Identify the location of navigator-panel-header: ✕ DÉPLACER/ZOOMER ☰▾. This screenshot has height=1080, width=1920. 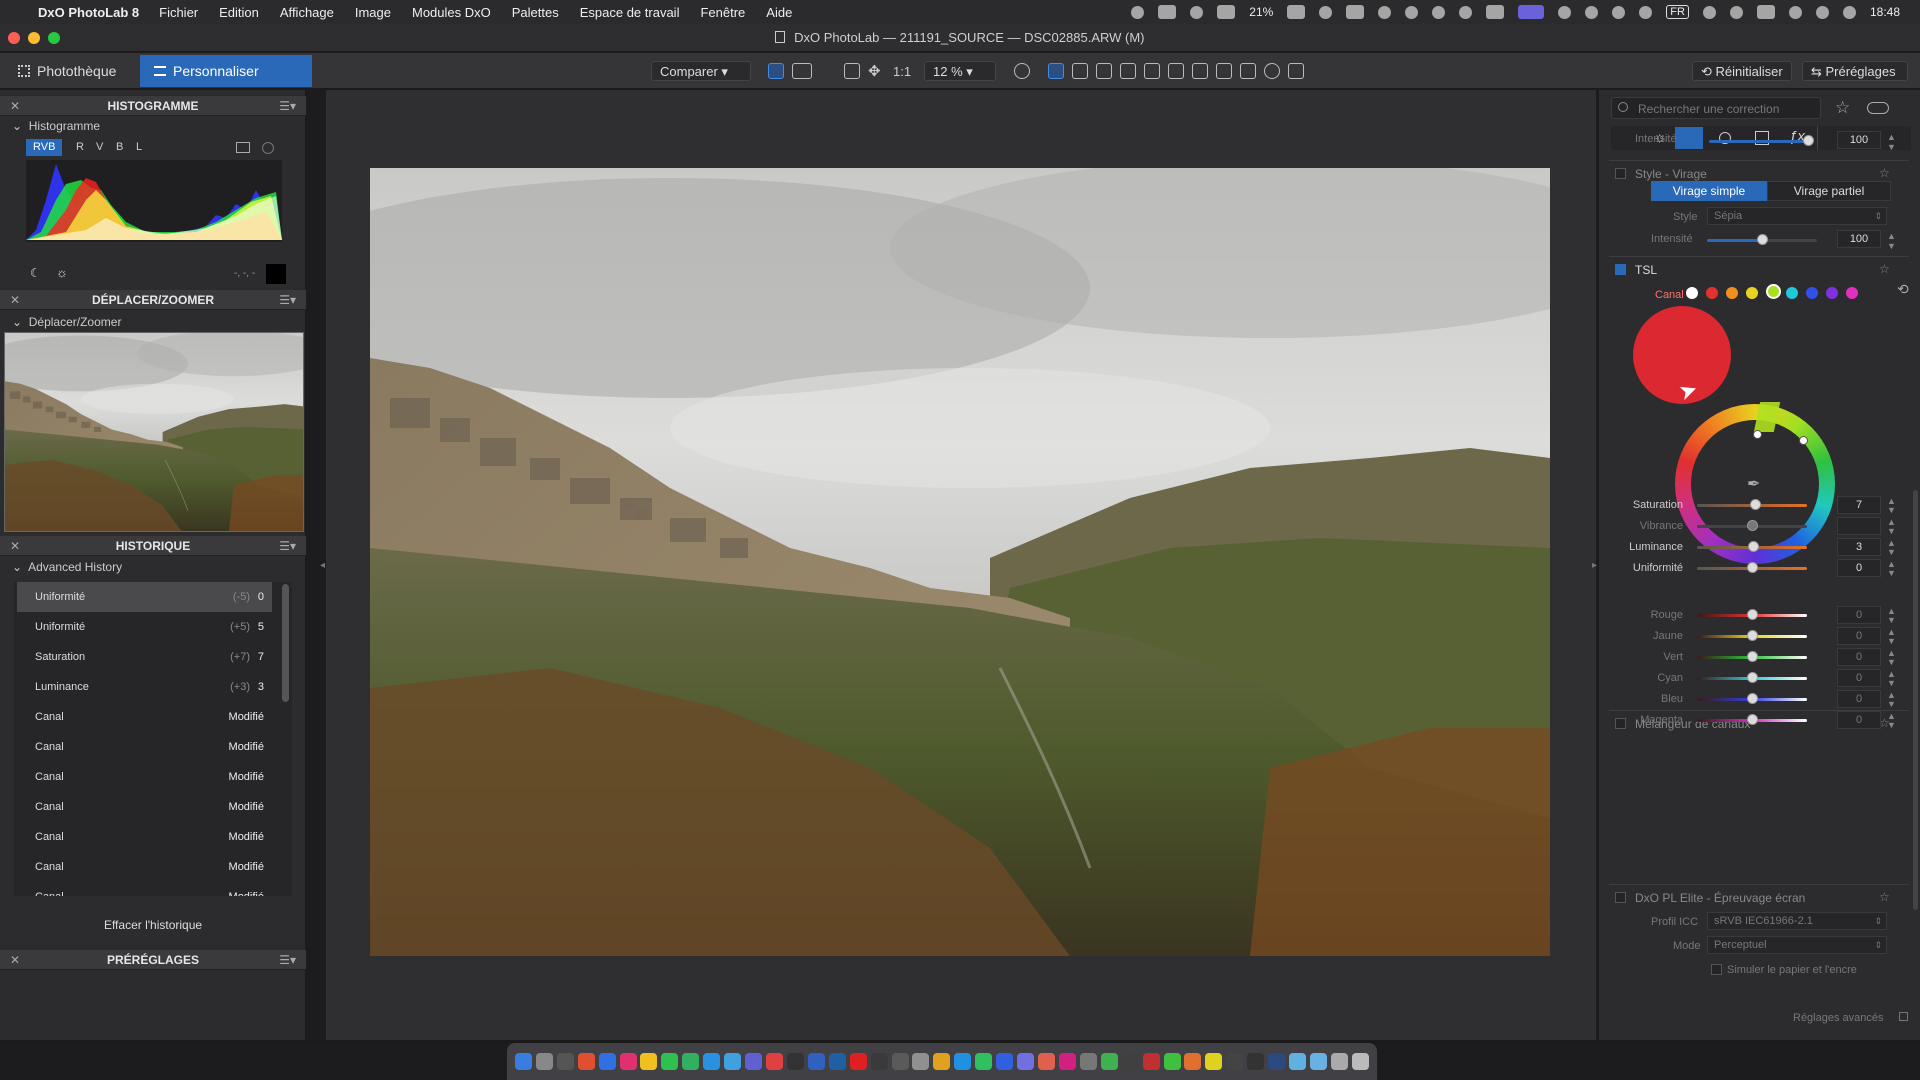
(153, 300).